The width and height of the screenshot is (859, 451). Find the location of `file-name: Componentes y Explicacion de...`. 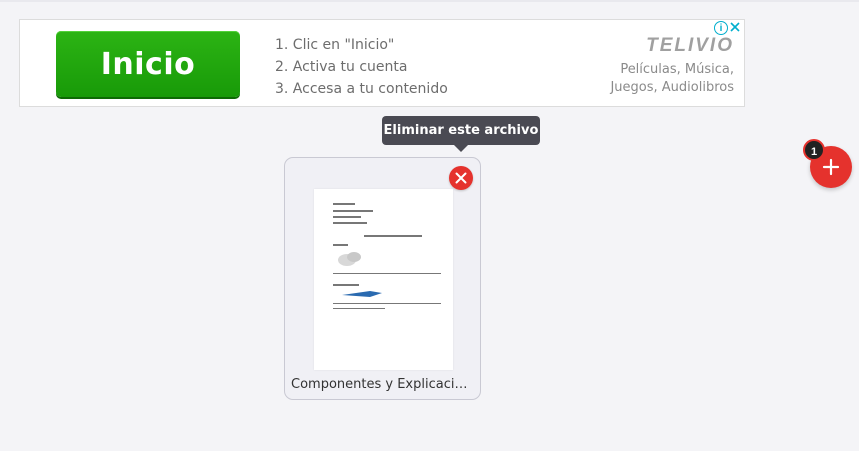

file-name: Componentes y Explicacion de... is located at coordinates (383, 384).